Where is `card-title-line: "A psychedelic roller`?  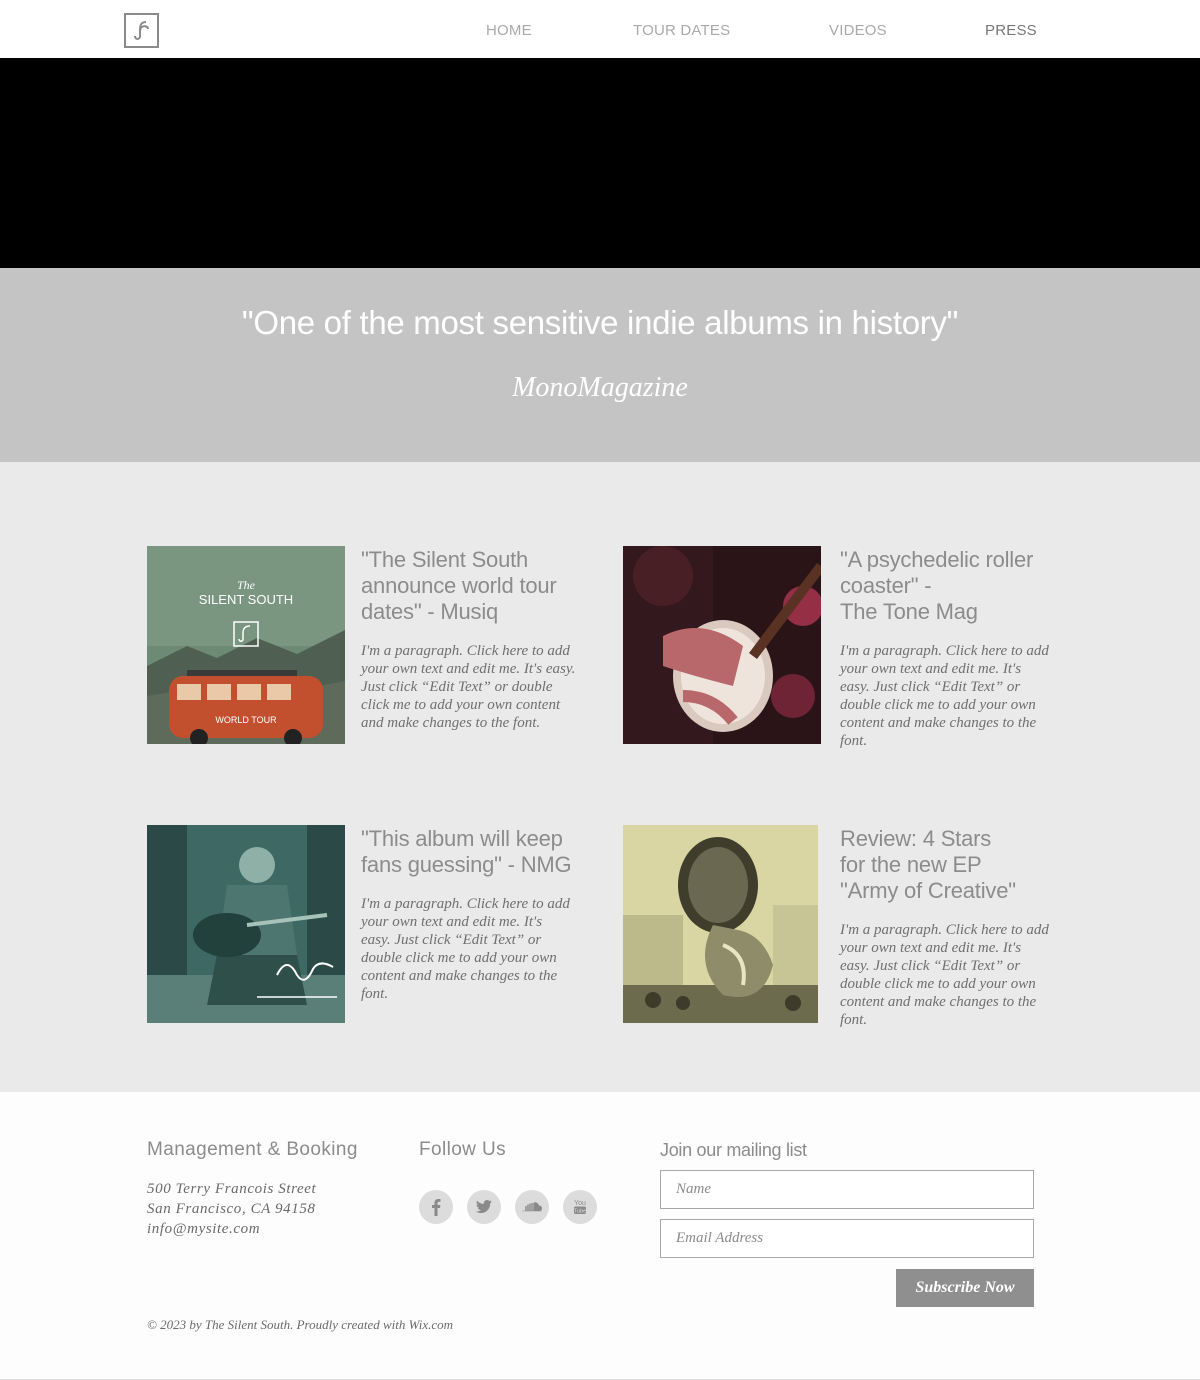 card-title-line: "A psychedelic roller is located at coordinates (937, 559).